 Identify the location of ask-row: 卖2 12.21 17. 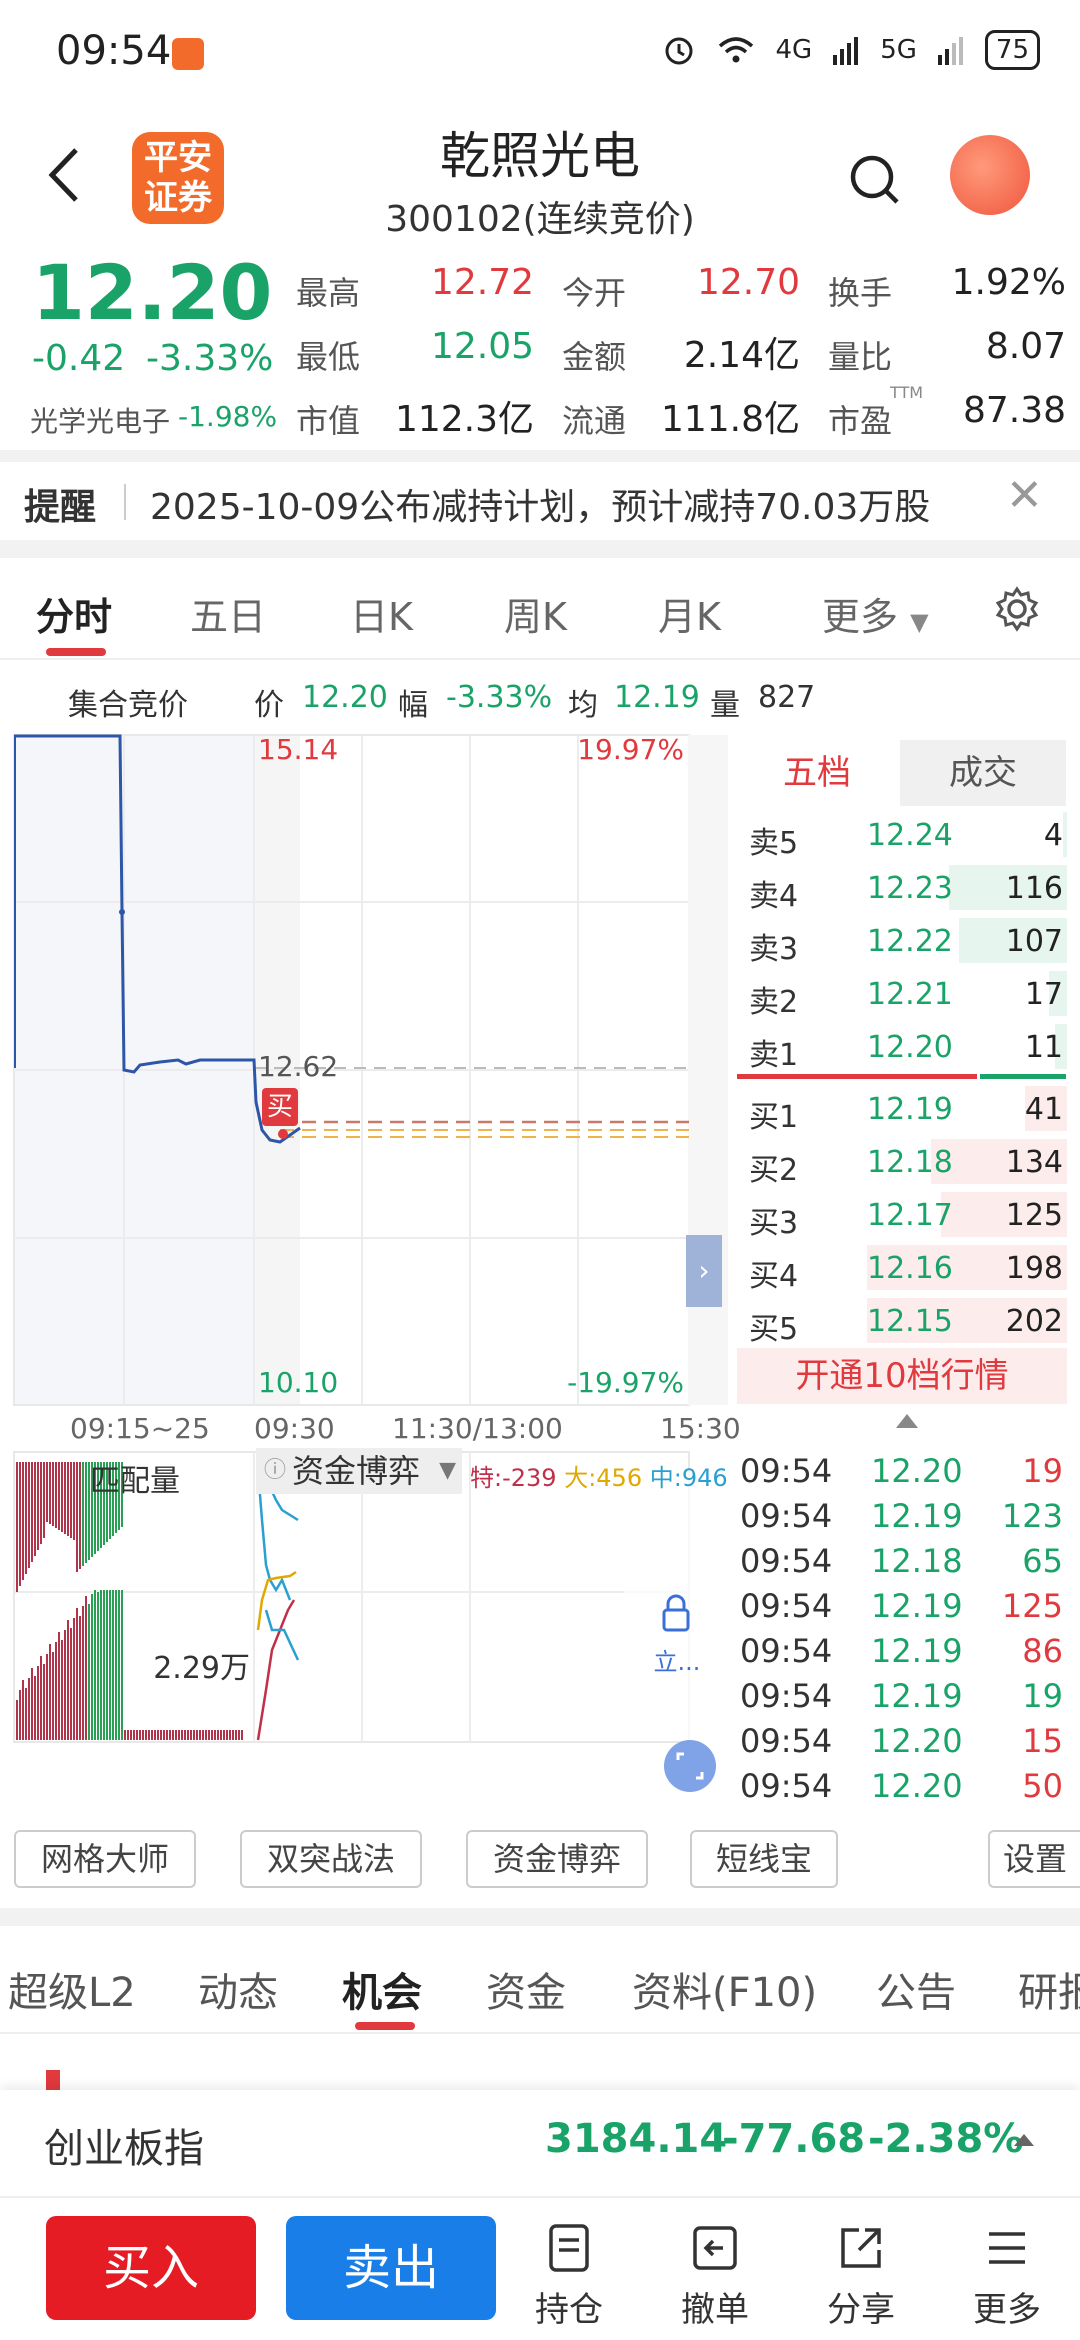
(902, 993).